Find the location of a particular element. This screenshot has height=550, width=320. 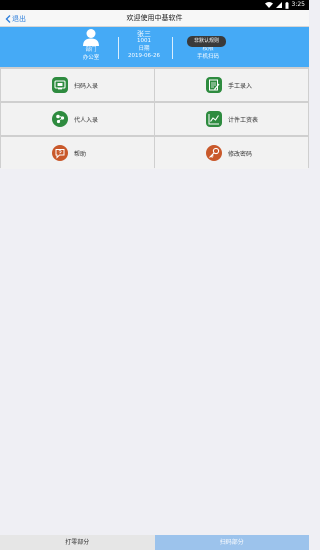

help-icon is located at coordinates (60, 153).